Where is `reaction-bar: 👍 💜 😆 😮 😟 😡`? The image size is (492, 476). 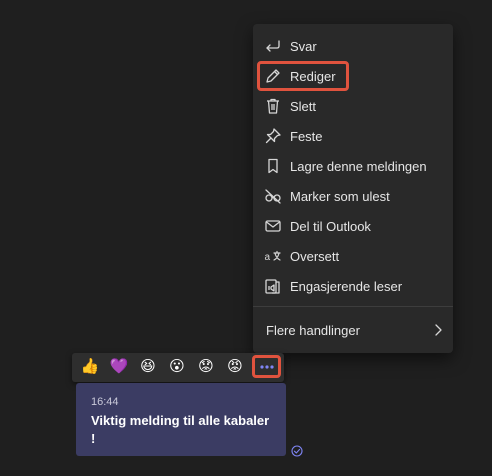 reaction-bar: 👍 💜 😆 😮 😟 😡 is located at coordinates (178, 367).